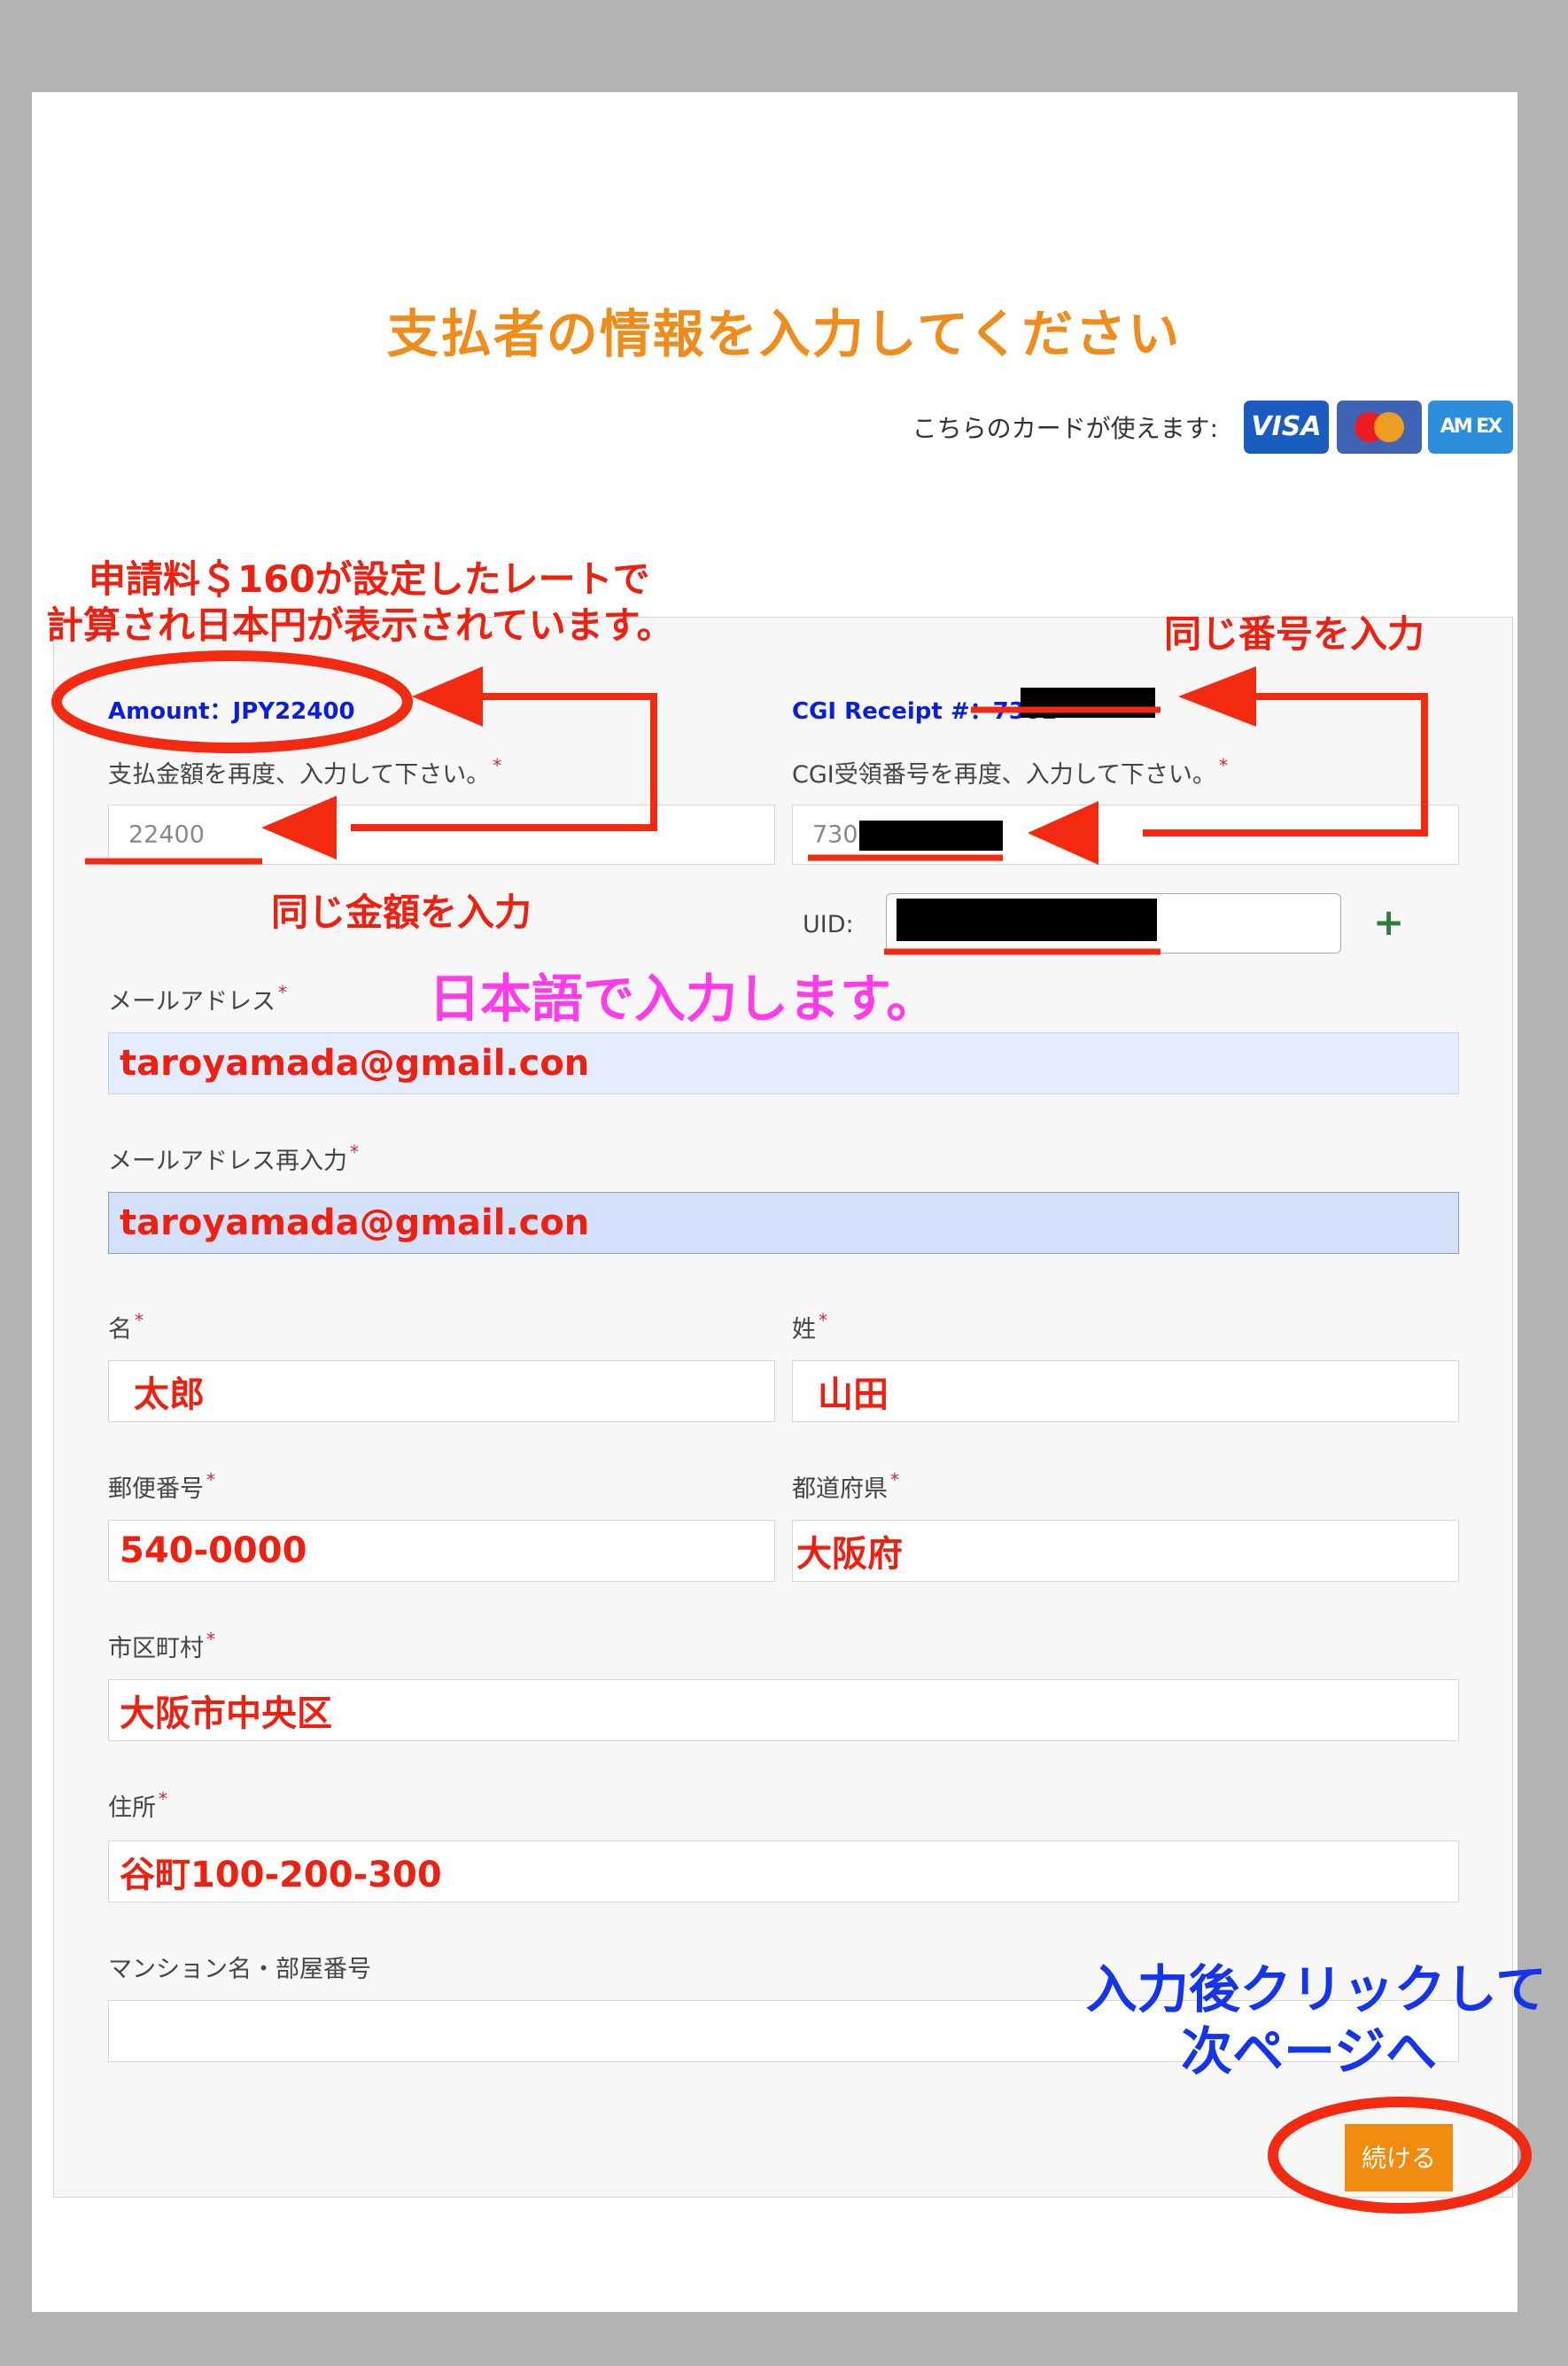 This screenshot has height=2366, width=1568. Describe the element at coordinates (1294, 634) in the screenshot. I see `same-number-annotation: 同じ番号を入力` at that location.